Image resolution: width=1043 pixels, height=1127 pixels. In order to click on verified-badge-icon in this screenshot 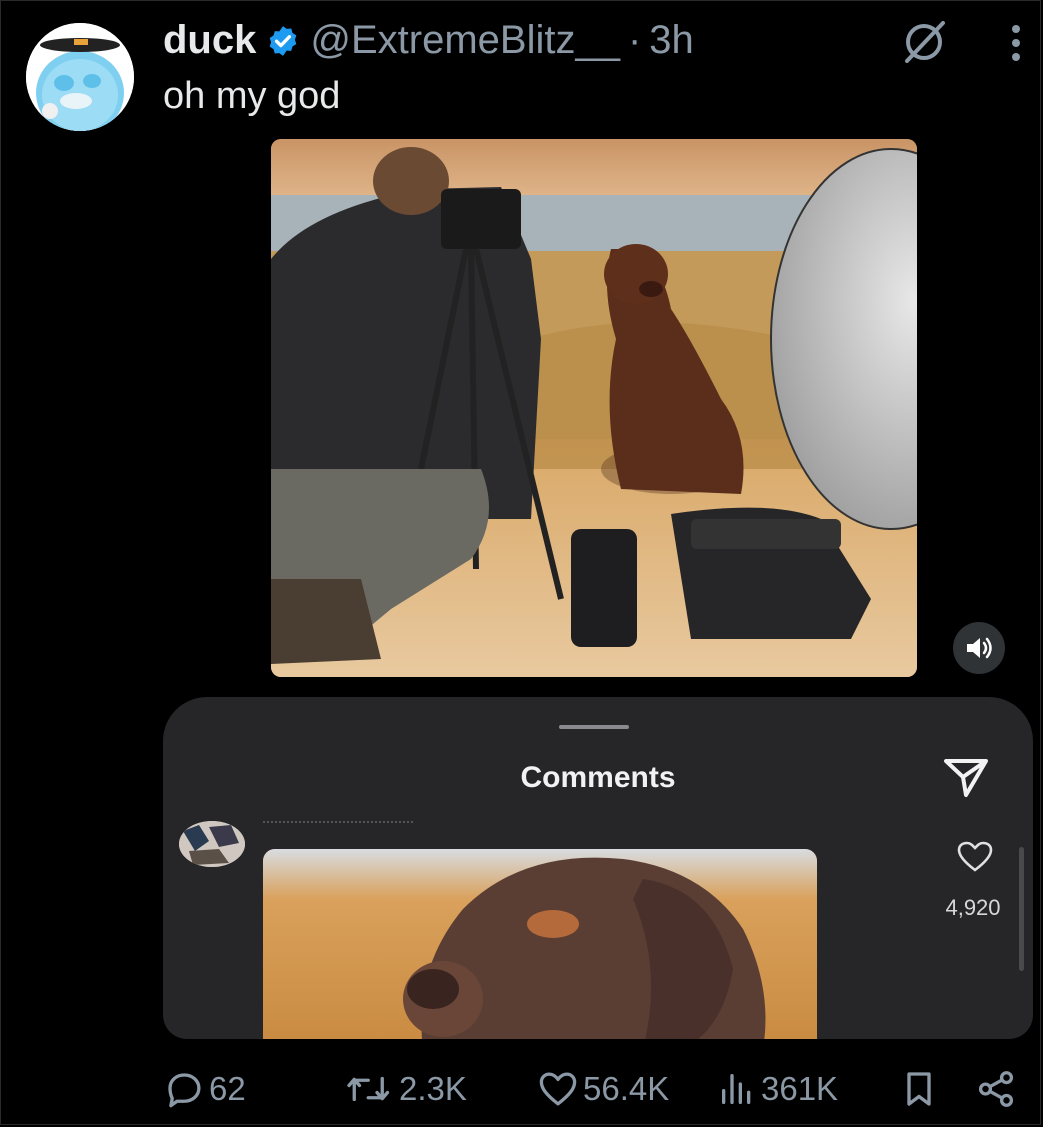, I will do `click(283, 40)`.